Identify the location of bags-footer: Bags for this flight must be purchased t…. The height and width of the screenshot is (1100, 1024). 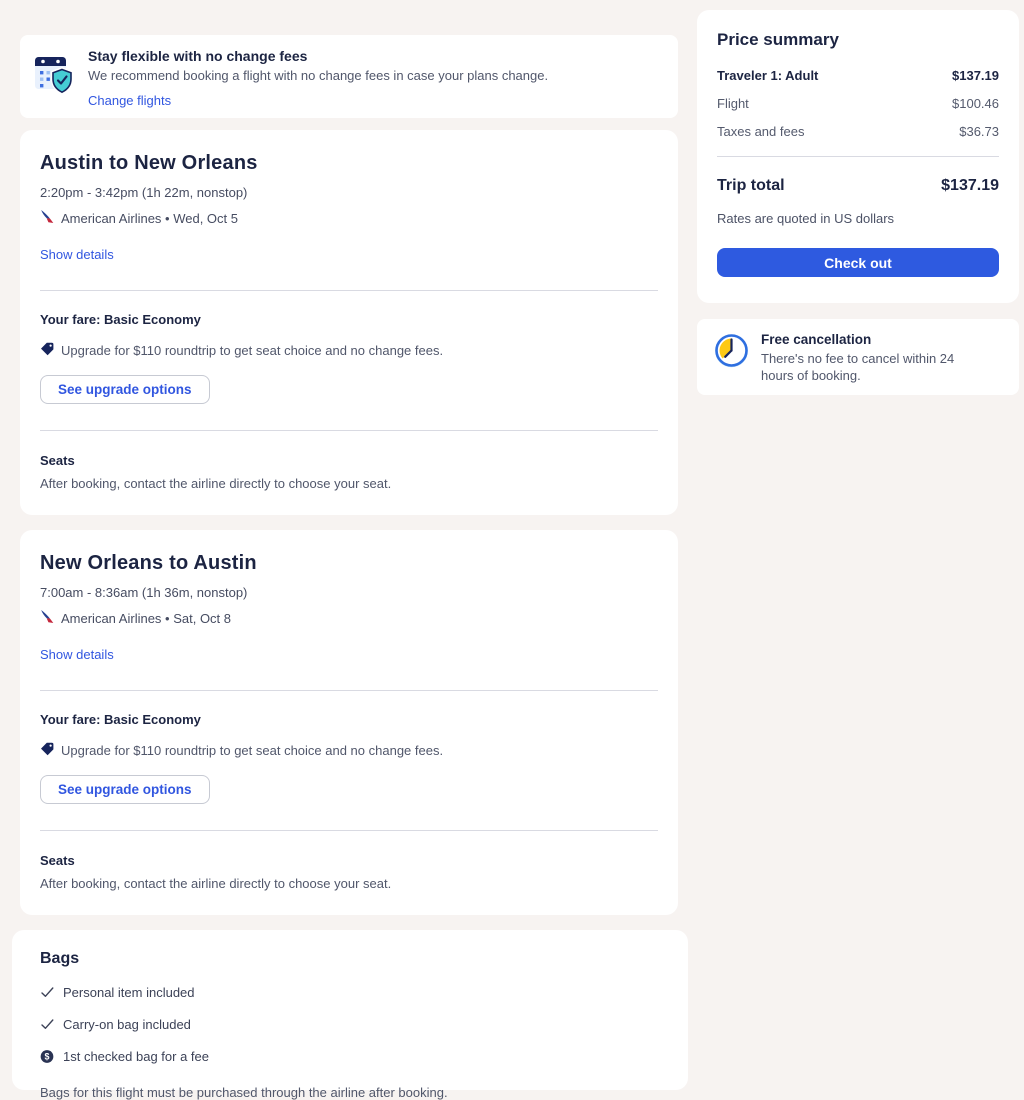
(244, 1092).